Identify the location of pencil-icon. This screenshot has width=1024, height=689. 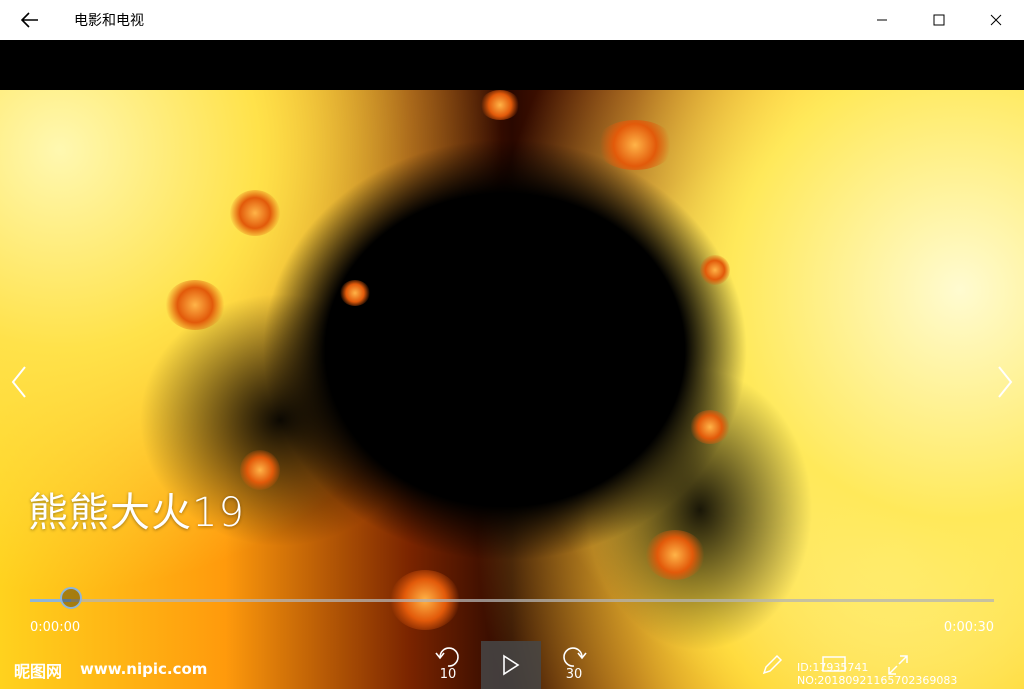
(772, 664).